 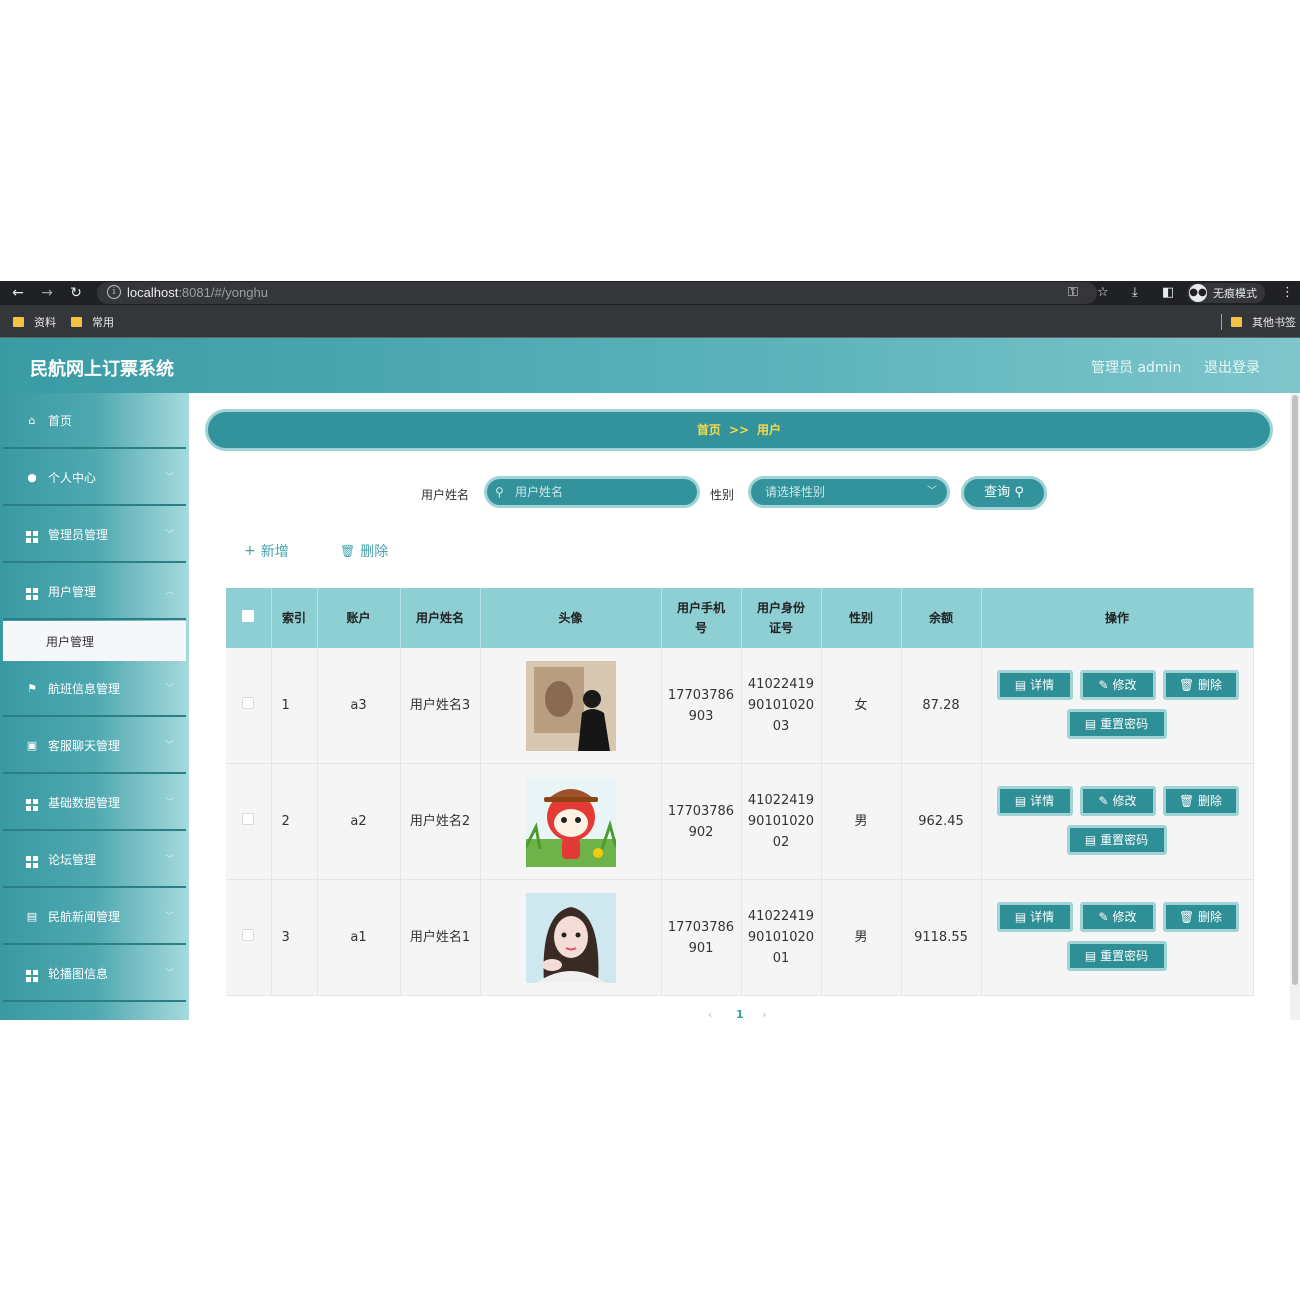 I want to click on page-number-1: 1, so click(x=740, y=1014).